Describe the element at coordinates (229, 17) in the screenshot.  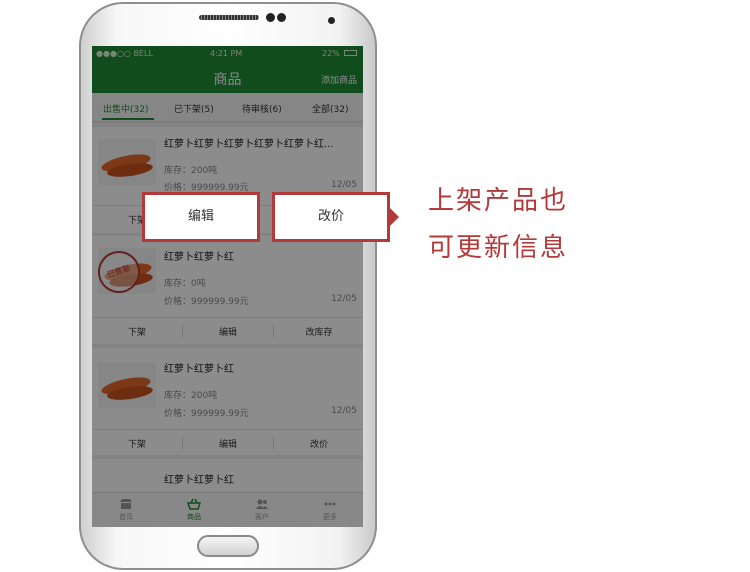
I see `speaker-grille` at that location.